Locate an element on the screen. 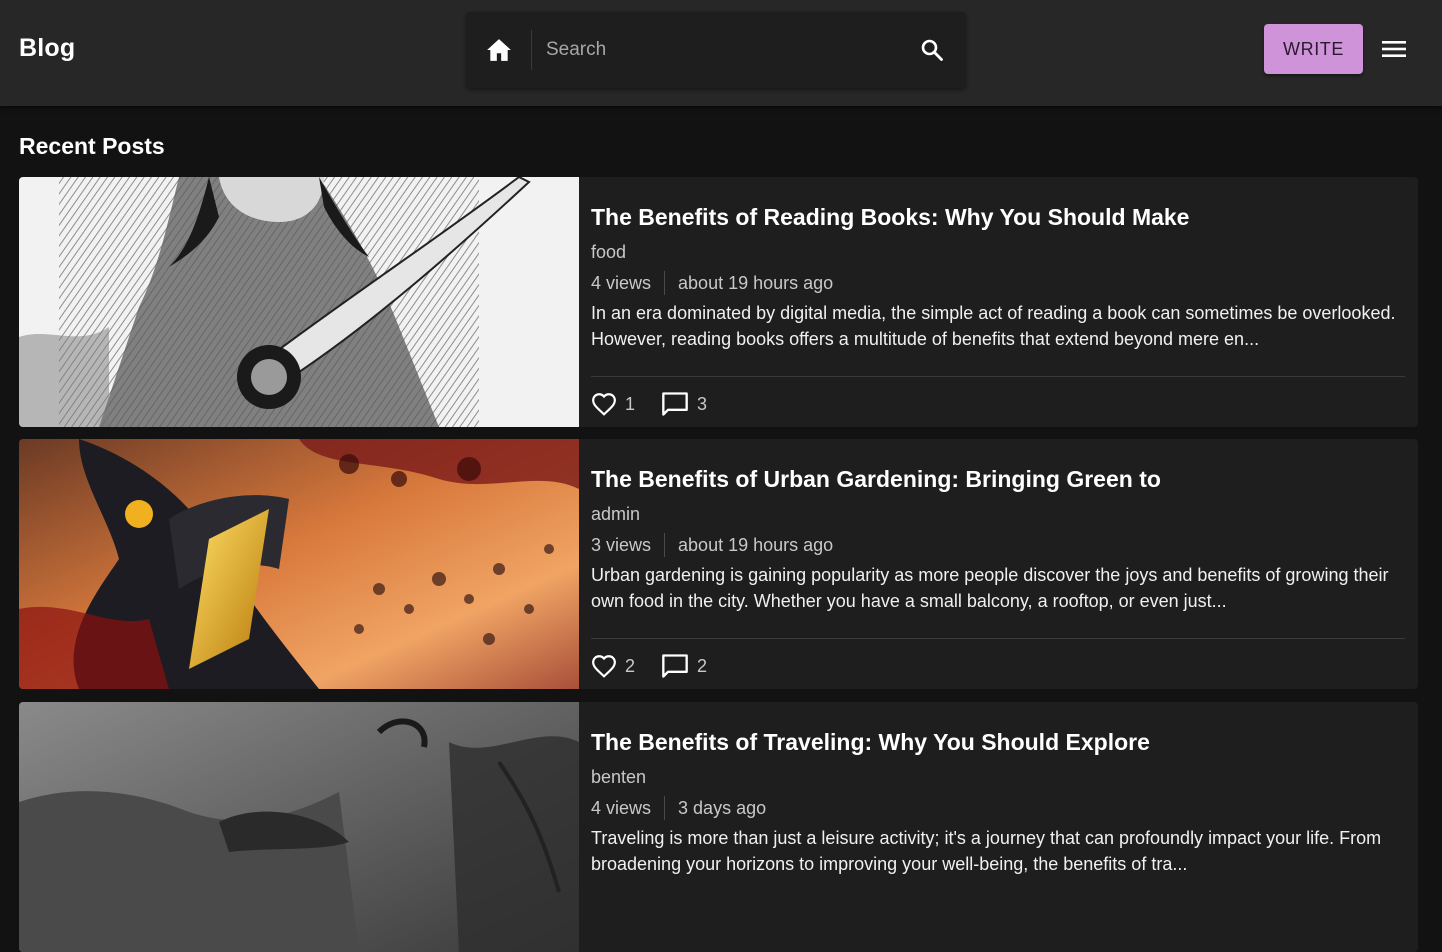 This screenshot has height=952, width=1442. like-button: 2 is located at coordinates (613, 666).